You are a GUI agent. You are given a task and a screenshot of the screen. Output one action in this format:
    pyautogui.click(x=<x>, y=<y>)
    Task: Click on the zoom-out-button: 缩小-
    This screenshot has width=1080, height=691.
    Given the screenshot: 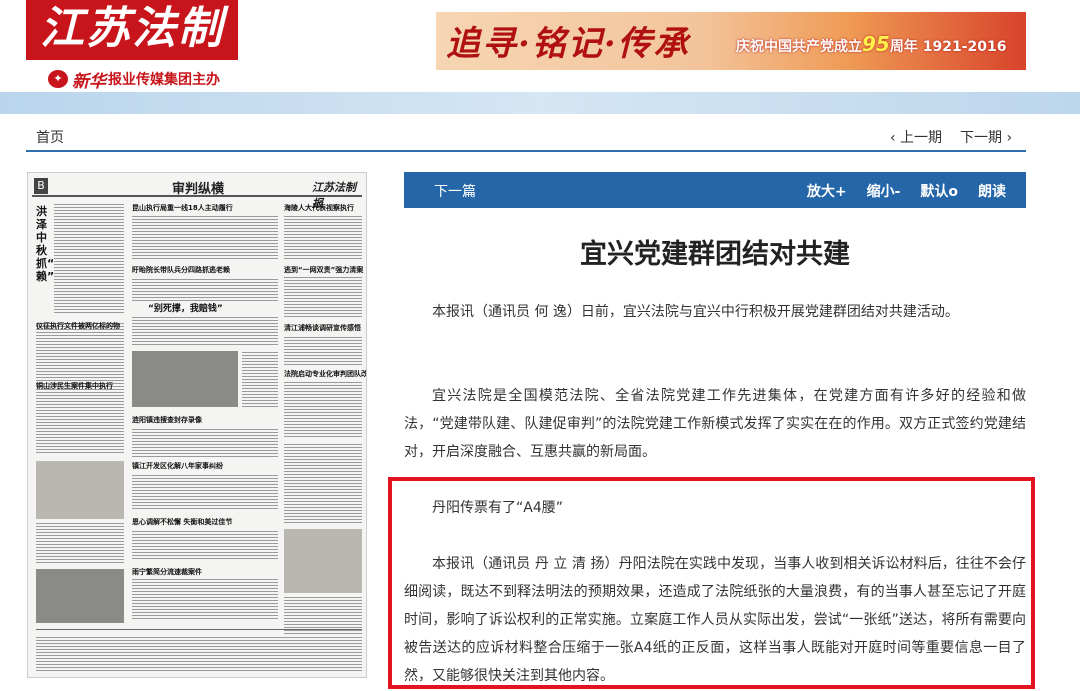 What is the action you would take?
    pyautogui.click(x=884, y=191)
    